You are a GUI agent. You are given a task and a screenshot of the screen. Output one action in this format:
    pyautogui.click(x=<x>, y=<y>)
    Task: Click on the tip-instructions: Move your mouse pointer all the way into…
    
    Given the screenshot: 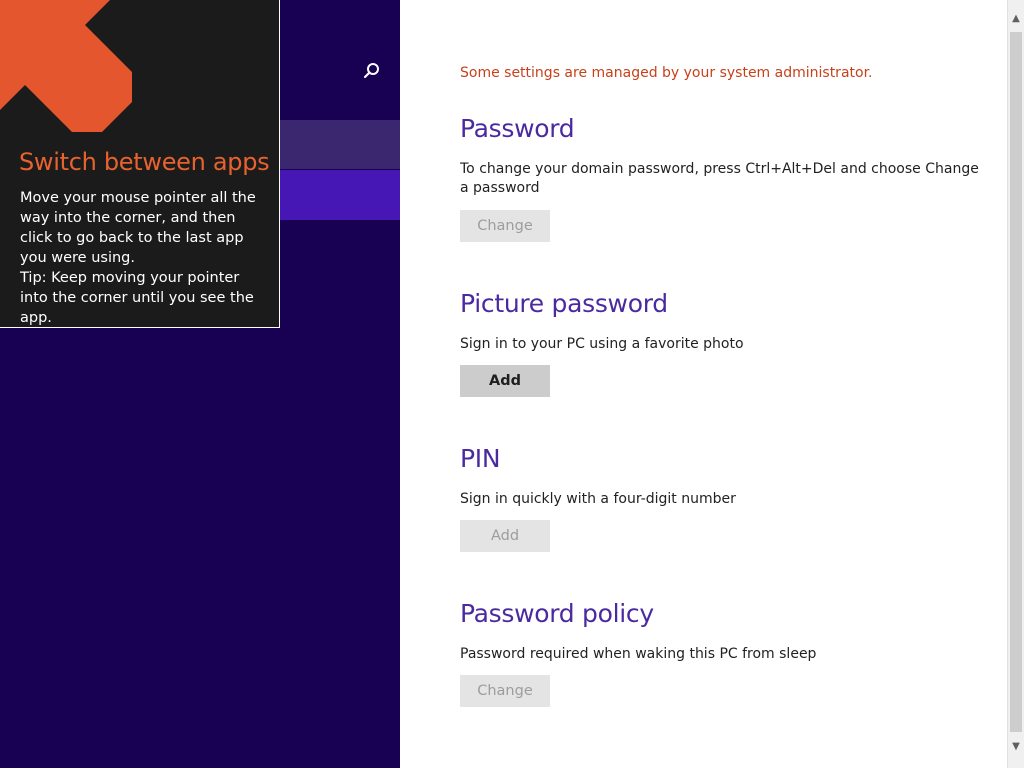 What is the action you would take?
    pyautogui.click(x=138, y=228)
    